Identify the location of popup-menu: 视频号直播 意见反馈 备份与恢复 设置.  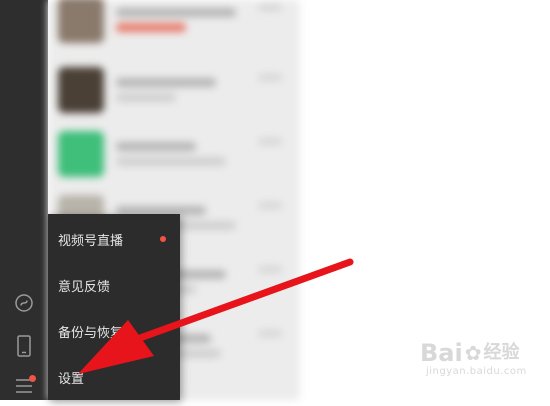
(114, 307).